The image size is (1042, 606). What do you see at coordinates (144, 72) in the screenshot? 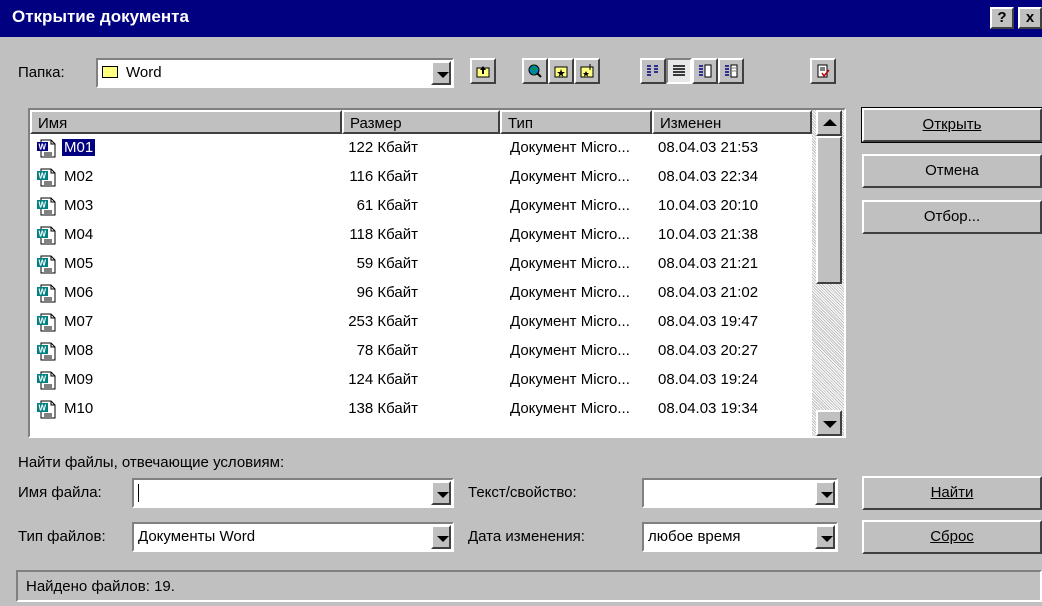
I see `folder-value: Word` at bounding box center [144, 72].